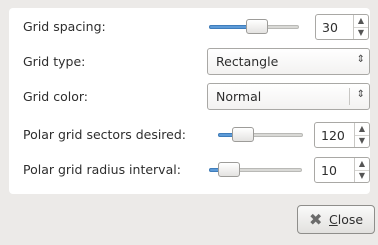 This screenshot has width=378, height=245. I want to click on grid-type-selected: Rectangle, so click(247, 61).